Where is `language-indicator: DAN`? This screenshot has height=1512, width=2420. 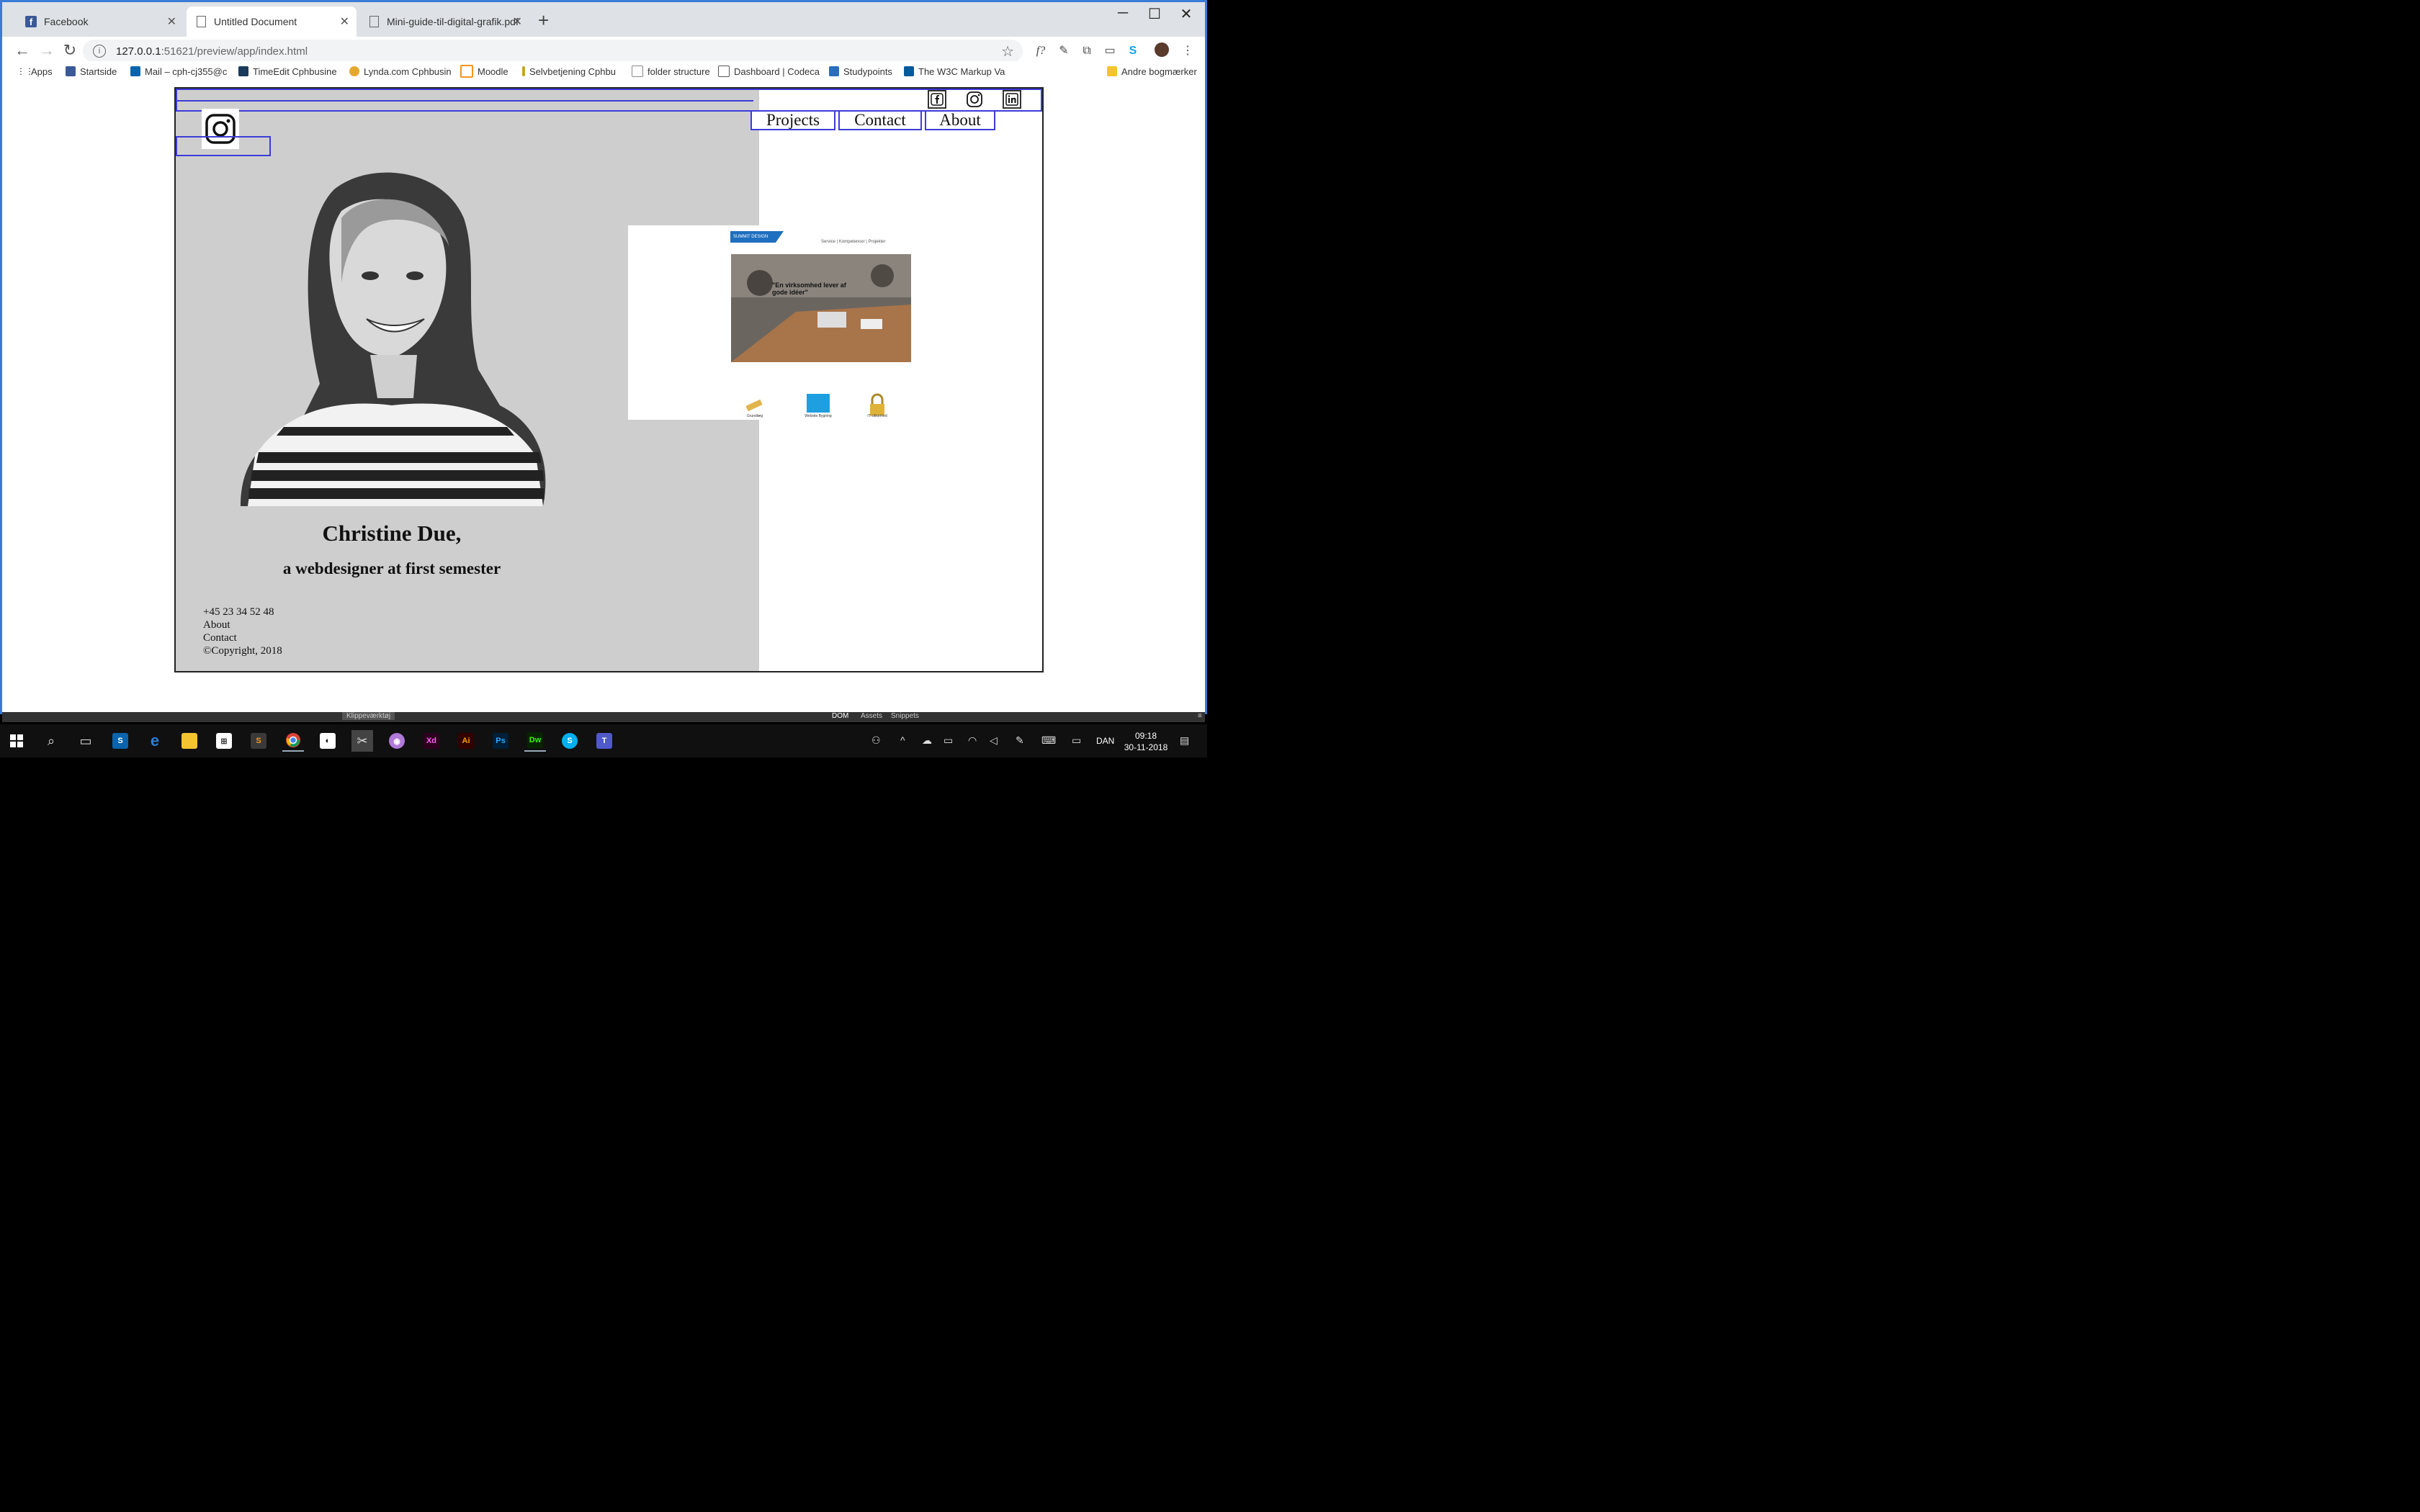
language-indicator: DAN is located at coordinates (1105, 741).